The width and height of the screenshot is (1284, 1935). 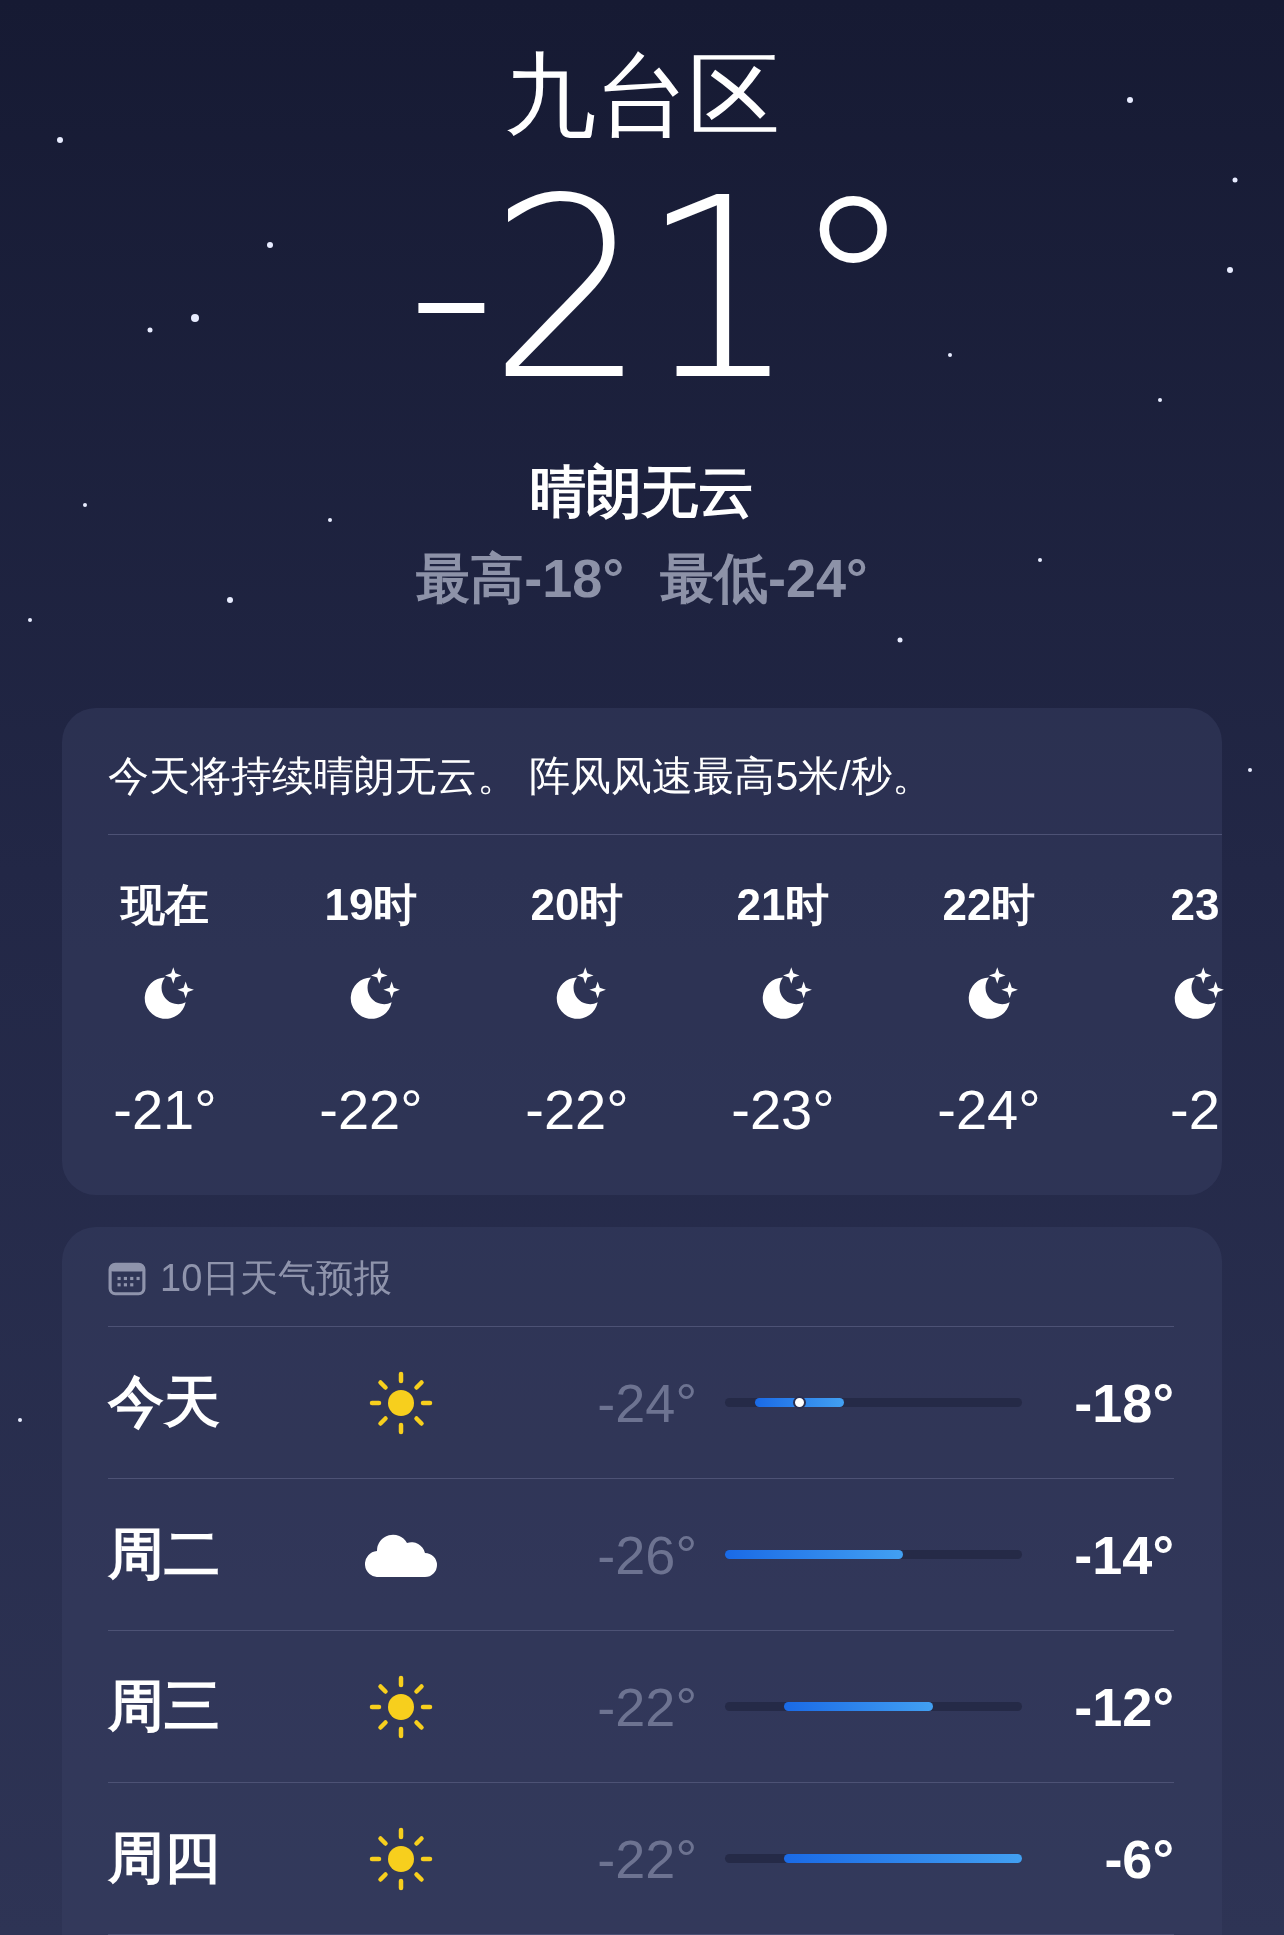 What do you see at coordinates (1195, 905) in the screenshot?
I see `hour-label: 23` at bounding box center [1195, 905].